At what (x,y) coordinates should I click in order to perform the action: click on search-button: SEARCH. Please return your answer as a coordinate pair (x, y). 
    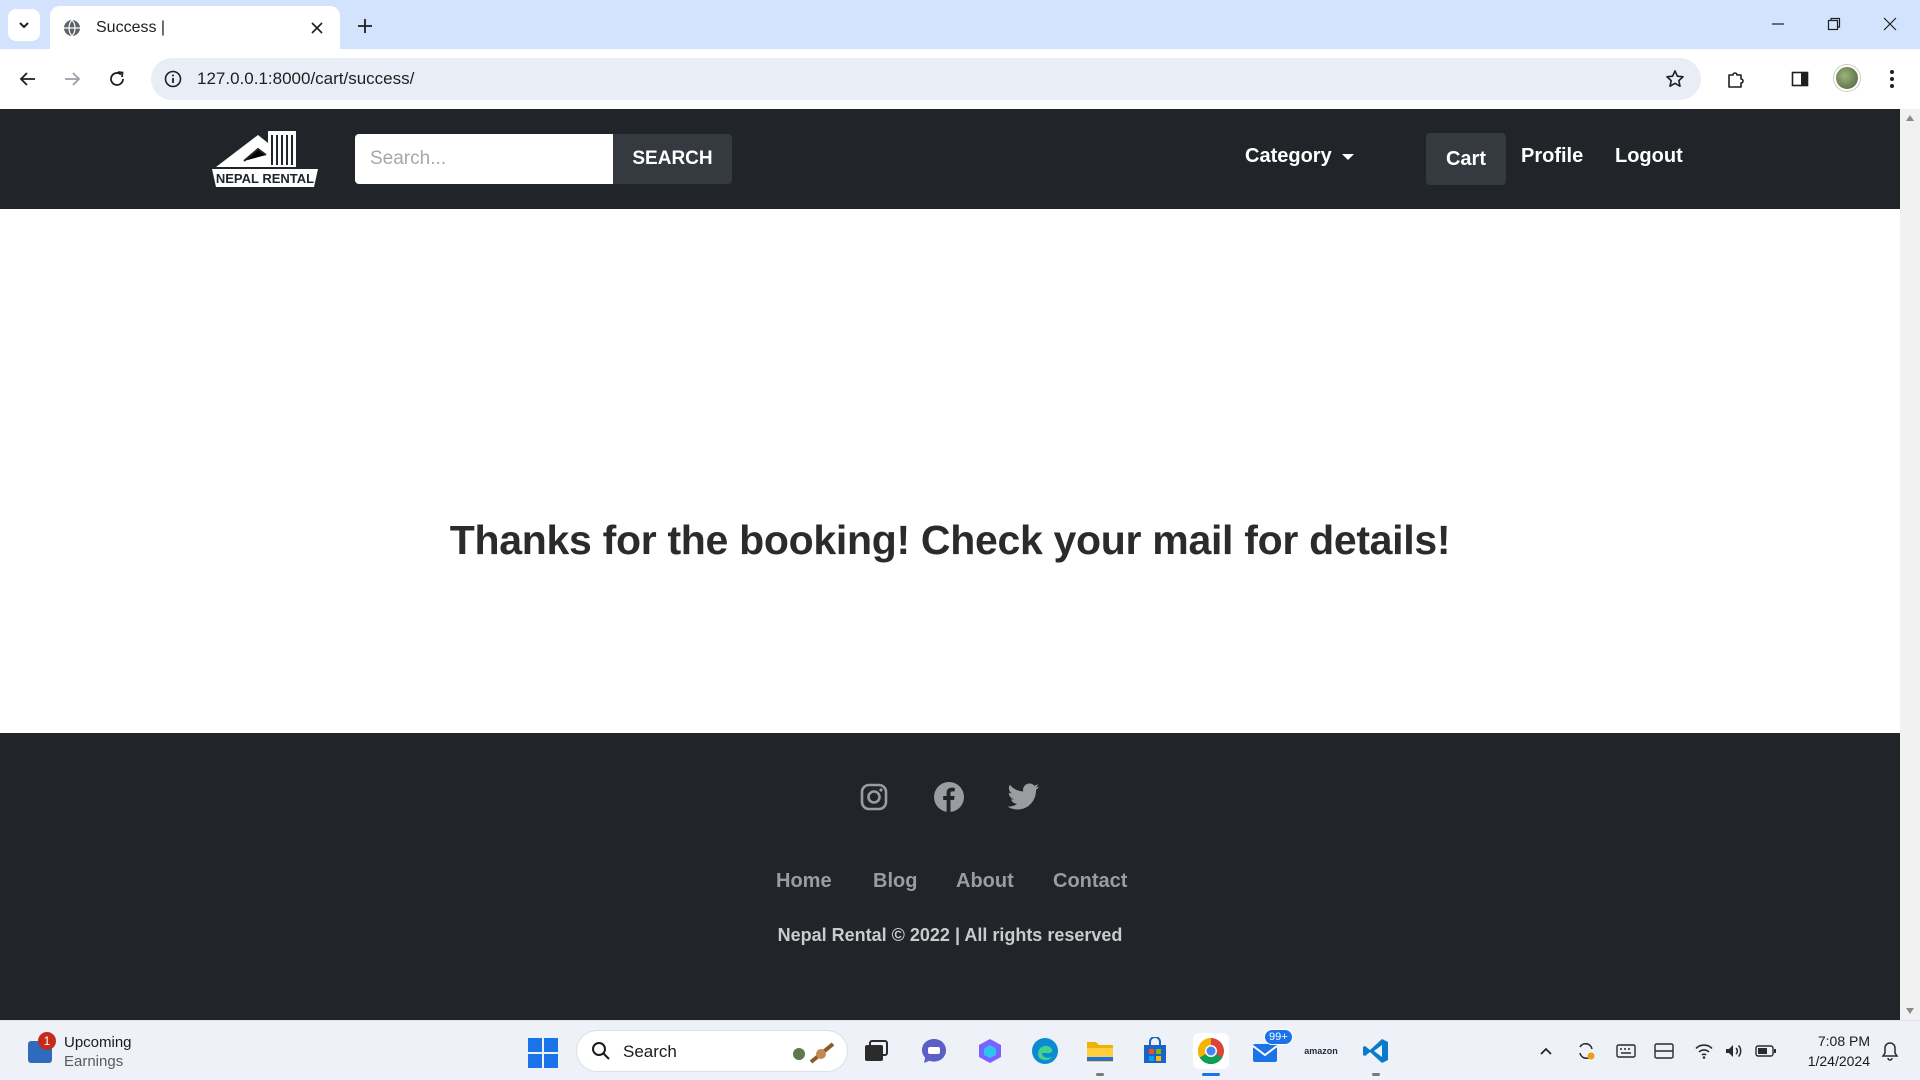
    Looking at the image, I should click on (672, 159).